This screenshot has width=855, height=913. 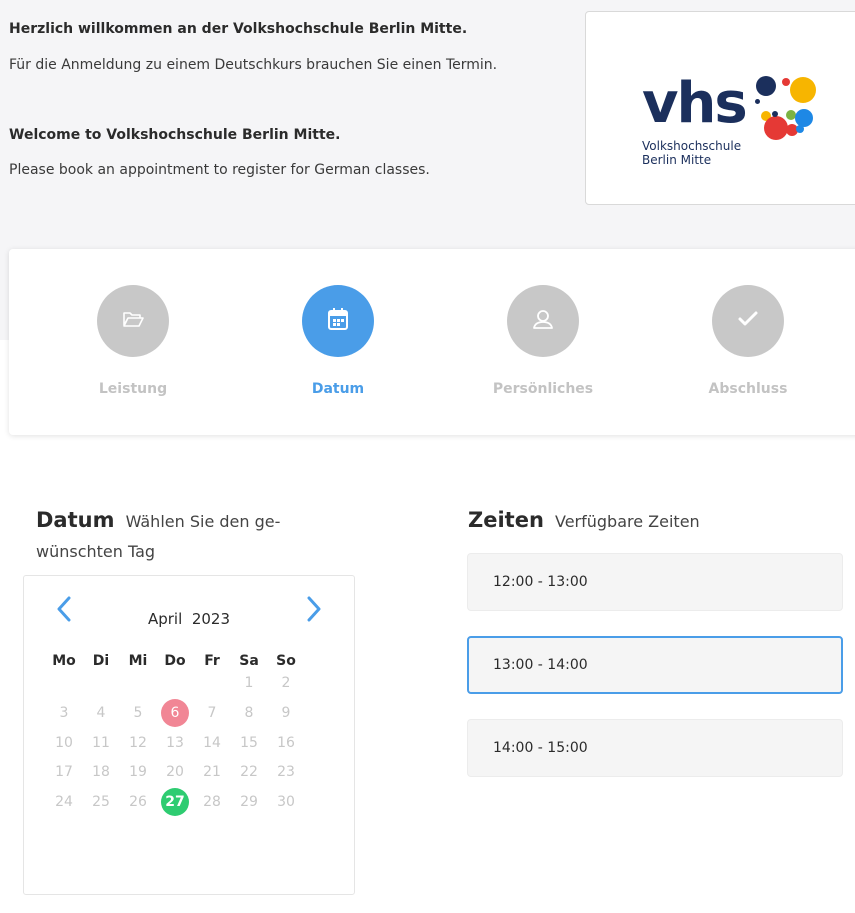 What do you see at coordinates (212, 713) in the screenshot?
I see `calendar-day: 7` at bounding box center [212, 713].